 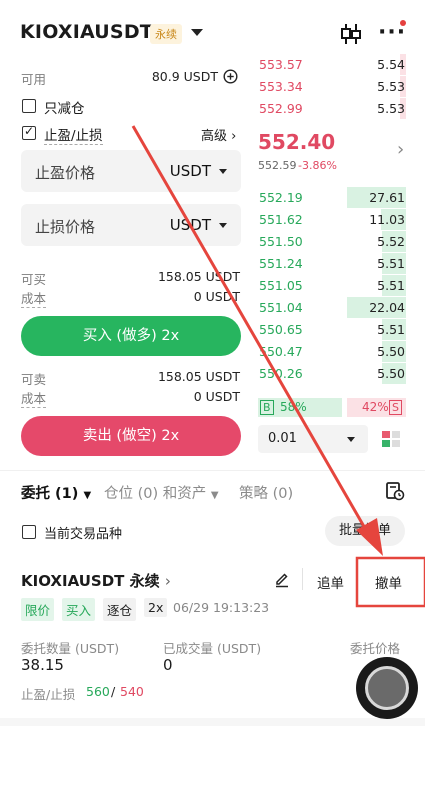 I want to click on bid-row: 551.50 5.52, so click(x=332, y=241).